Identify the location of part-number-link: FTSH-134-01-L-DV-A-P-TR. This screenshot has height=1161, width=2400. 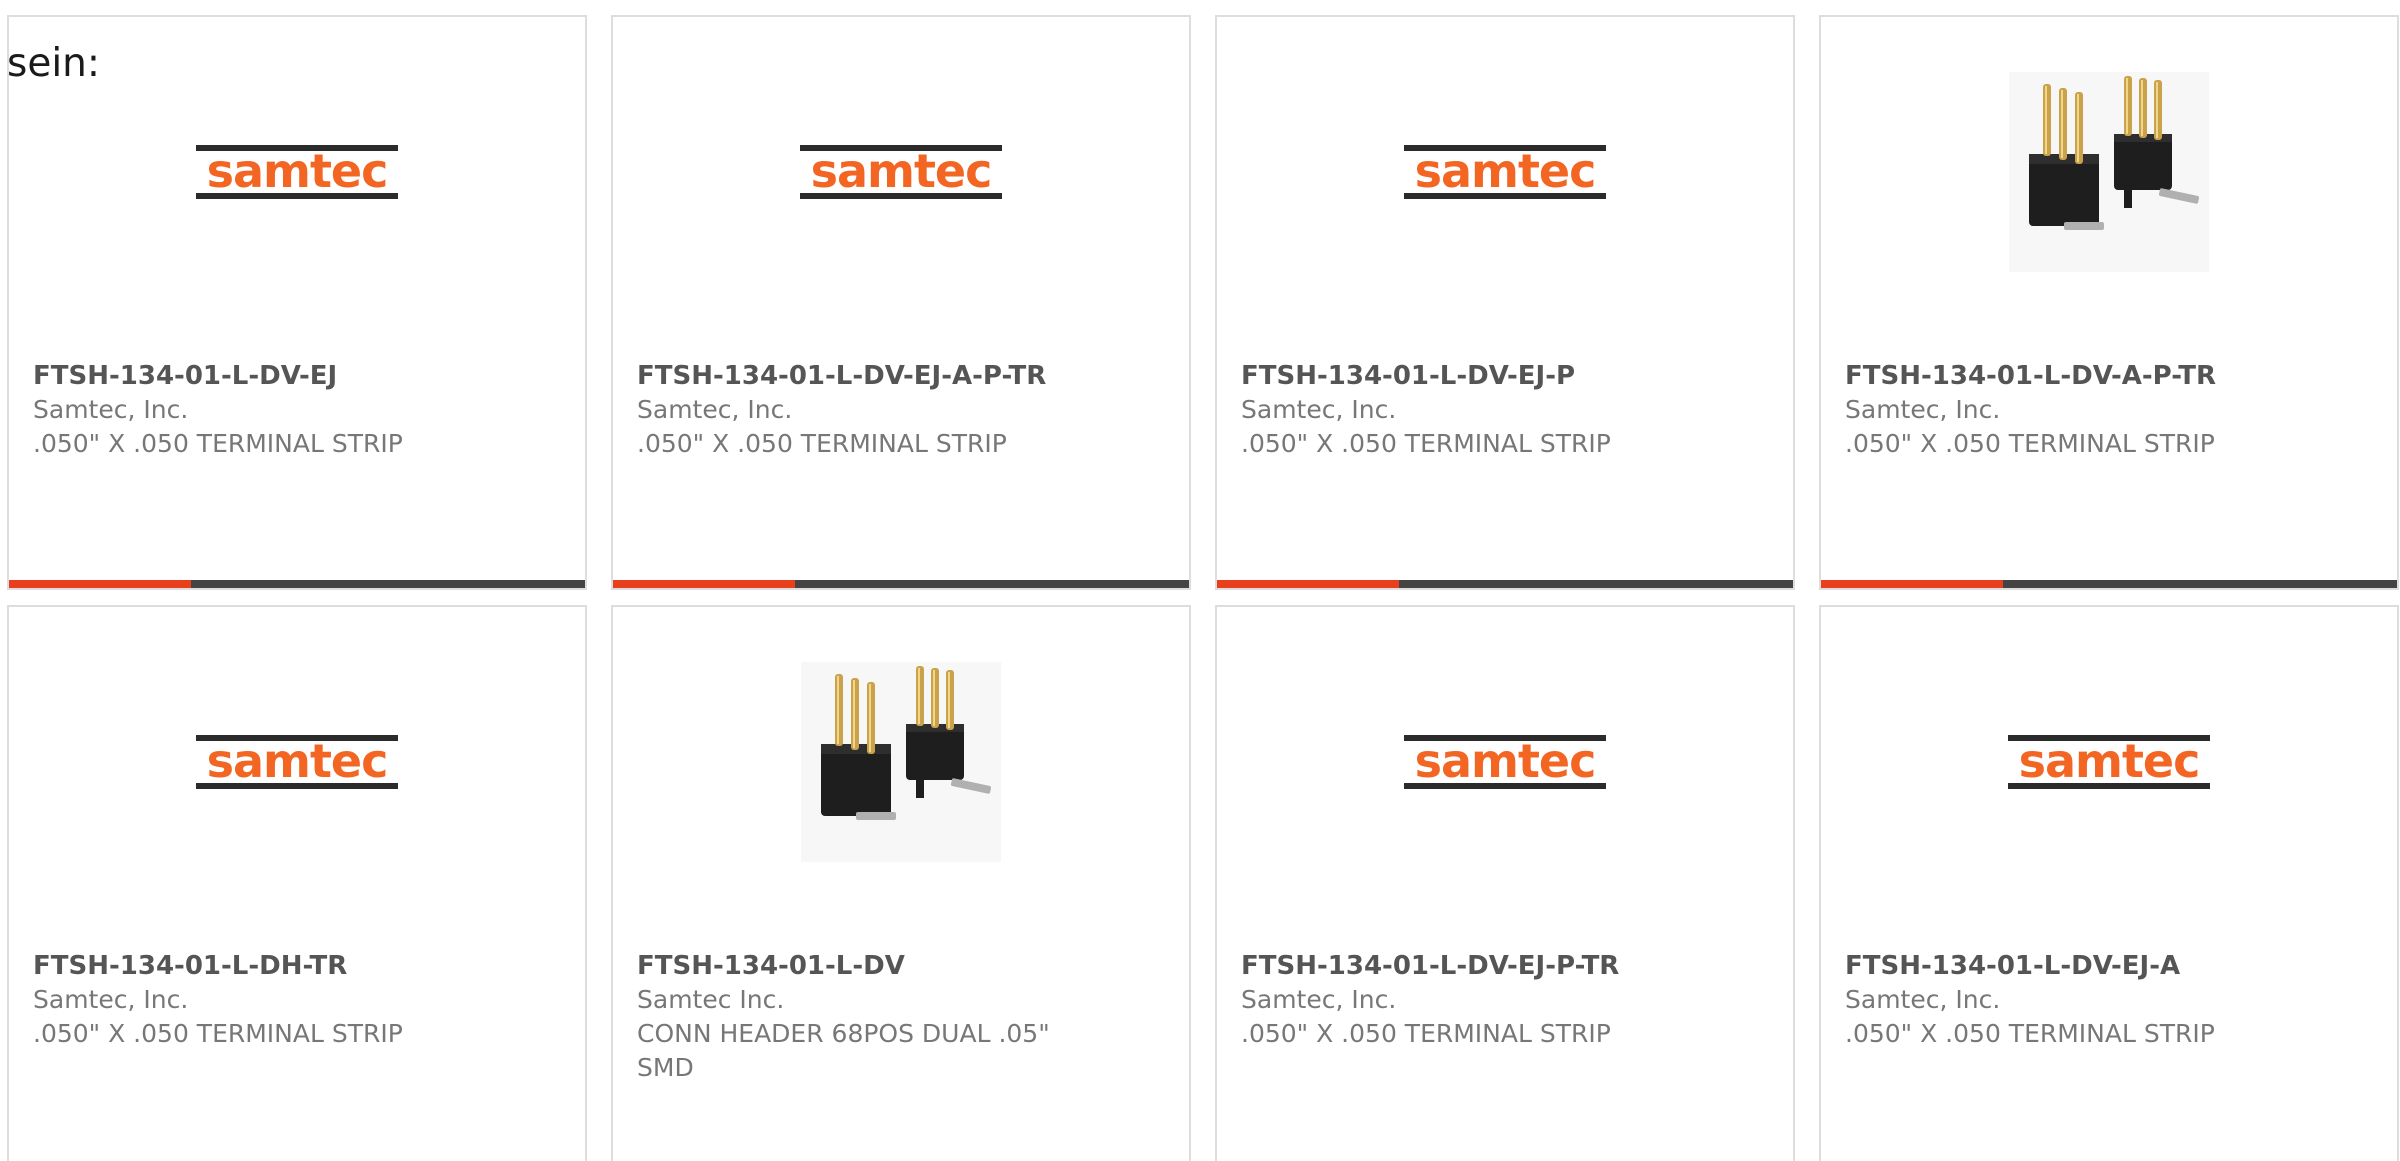
(2109, 376).